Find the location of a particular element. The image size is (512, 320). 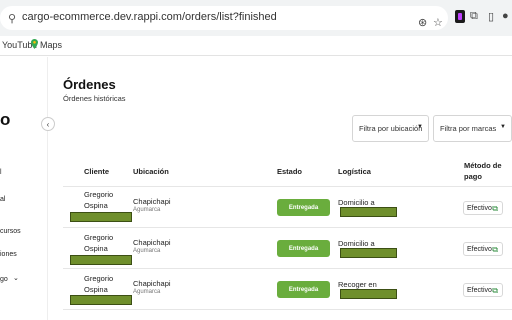

column-header-cliente: Cliente is located at coordinates (97, 171).